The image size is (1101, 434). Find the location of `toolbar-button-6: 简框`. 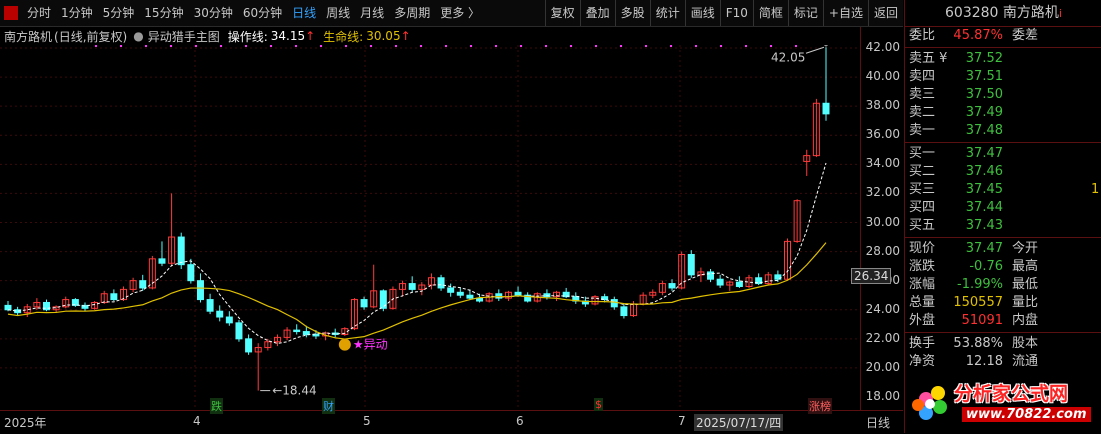

toolbar-button-6: 简框 is located at coordinates (770, 13).